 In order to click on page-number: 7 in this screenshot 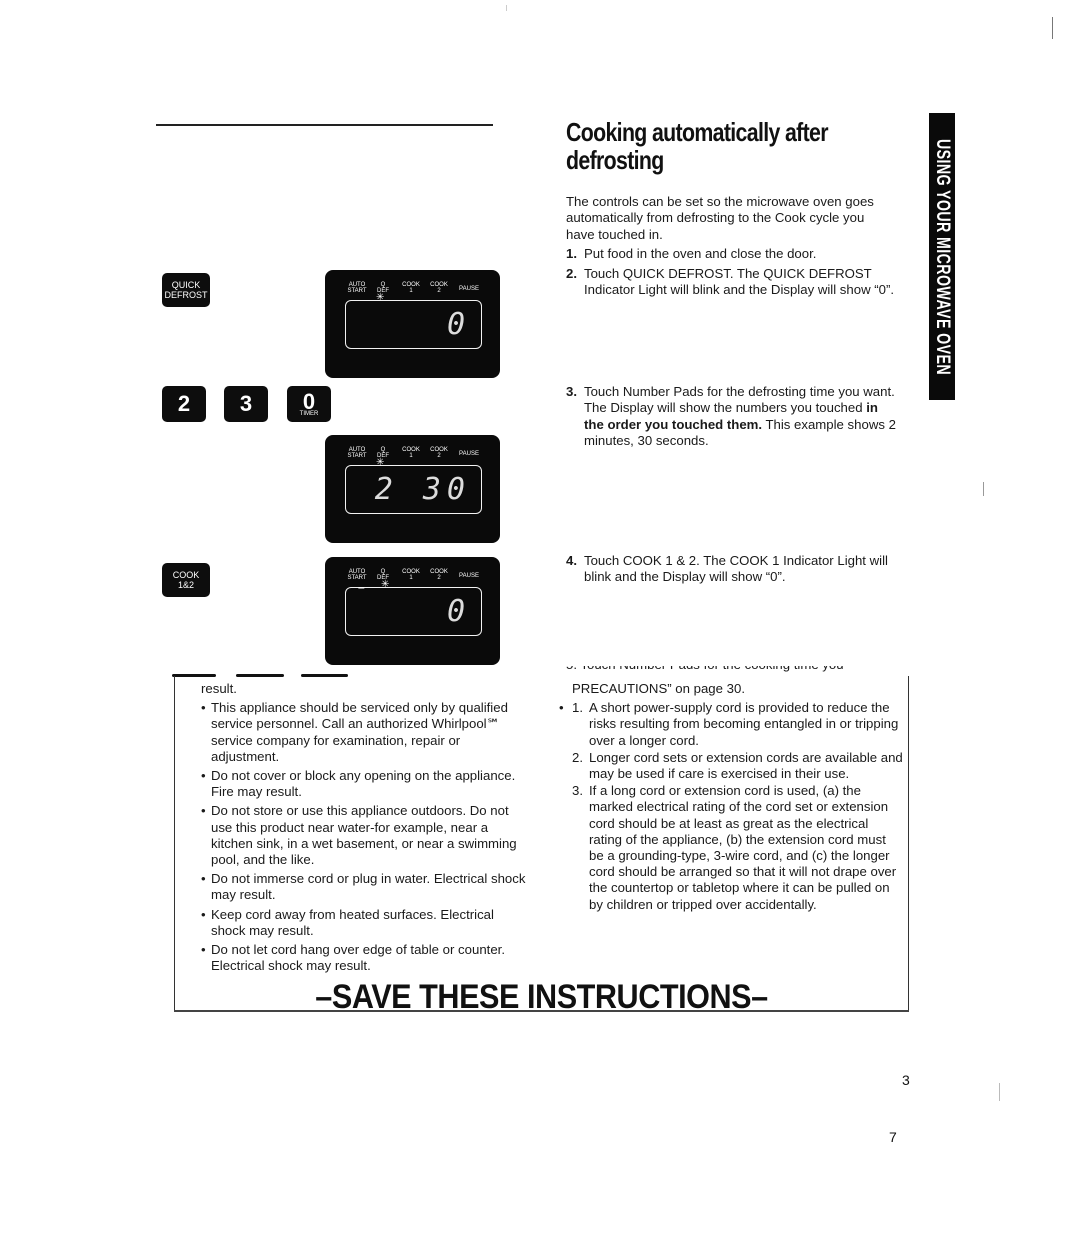, I will do `click(893, 1137)`.